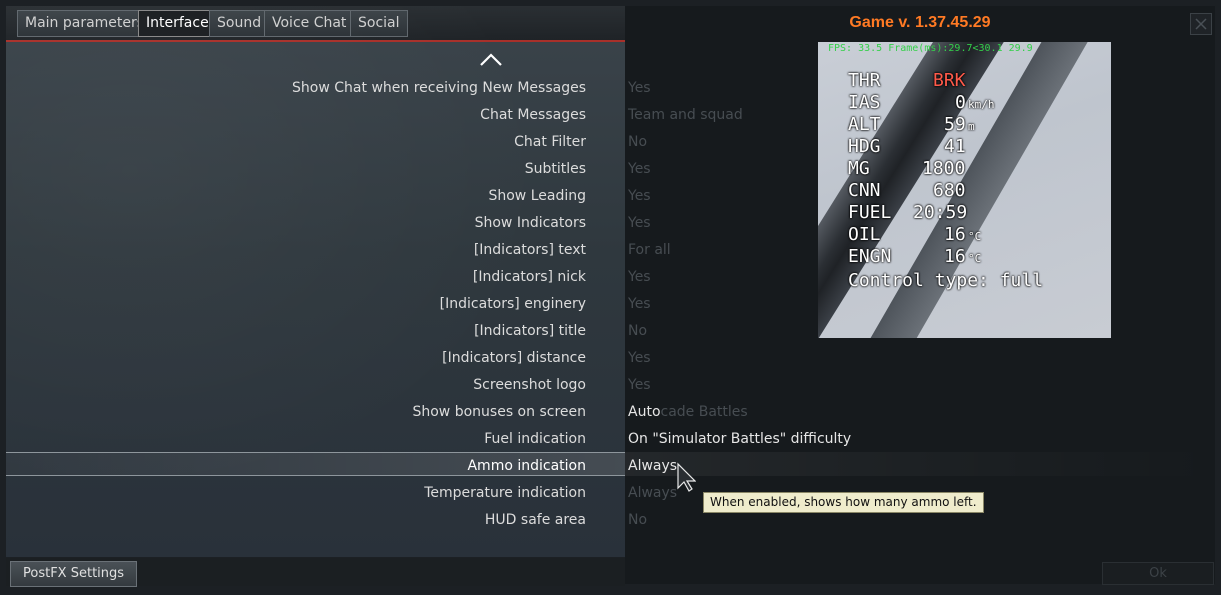 The height and width of the screenshot is (595, 1221). I want to click on tab-voice-chat: Voice Chat, so click(309, 23).